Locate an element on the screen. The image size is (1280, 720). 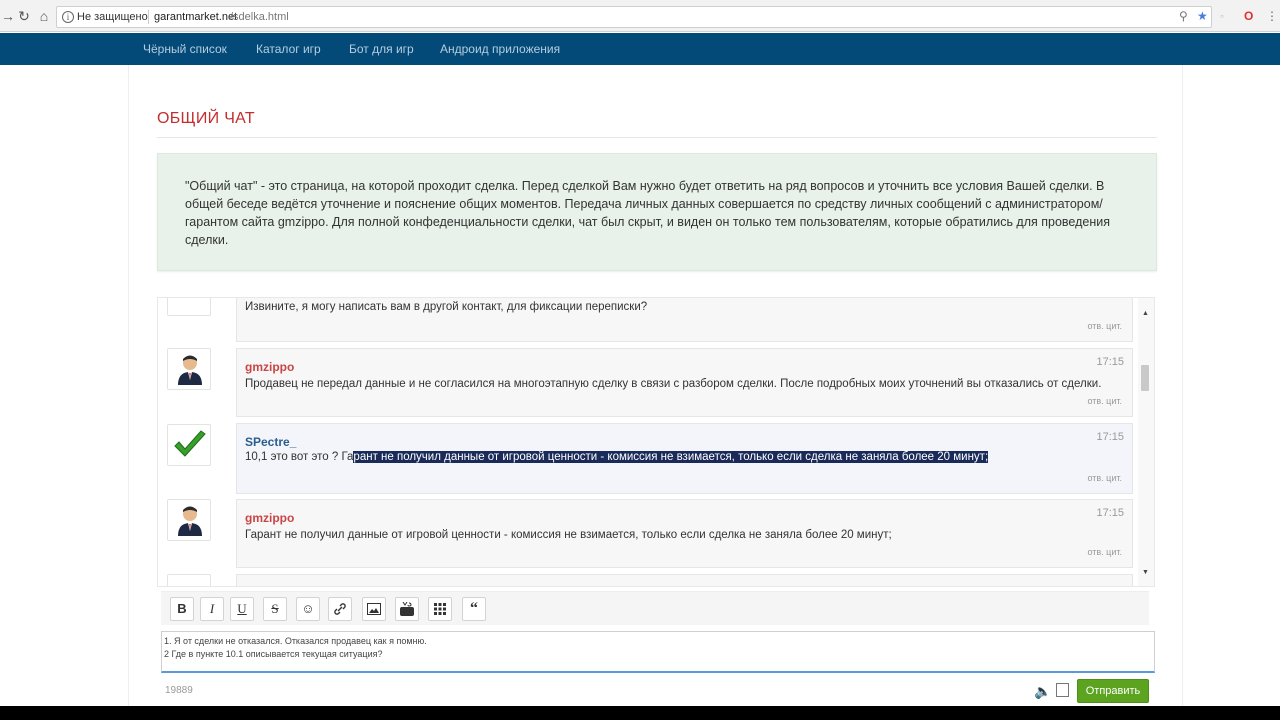
emoji-icon: ☺ is located at coordinates (308, 609).